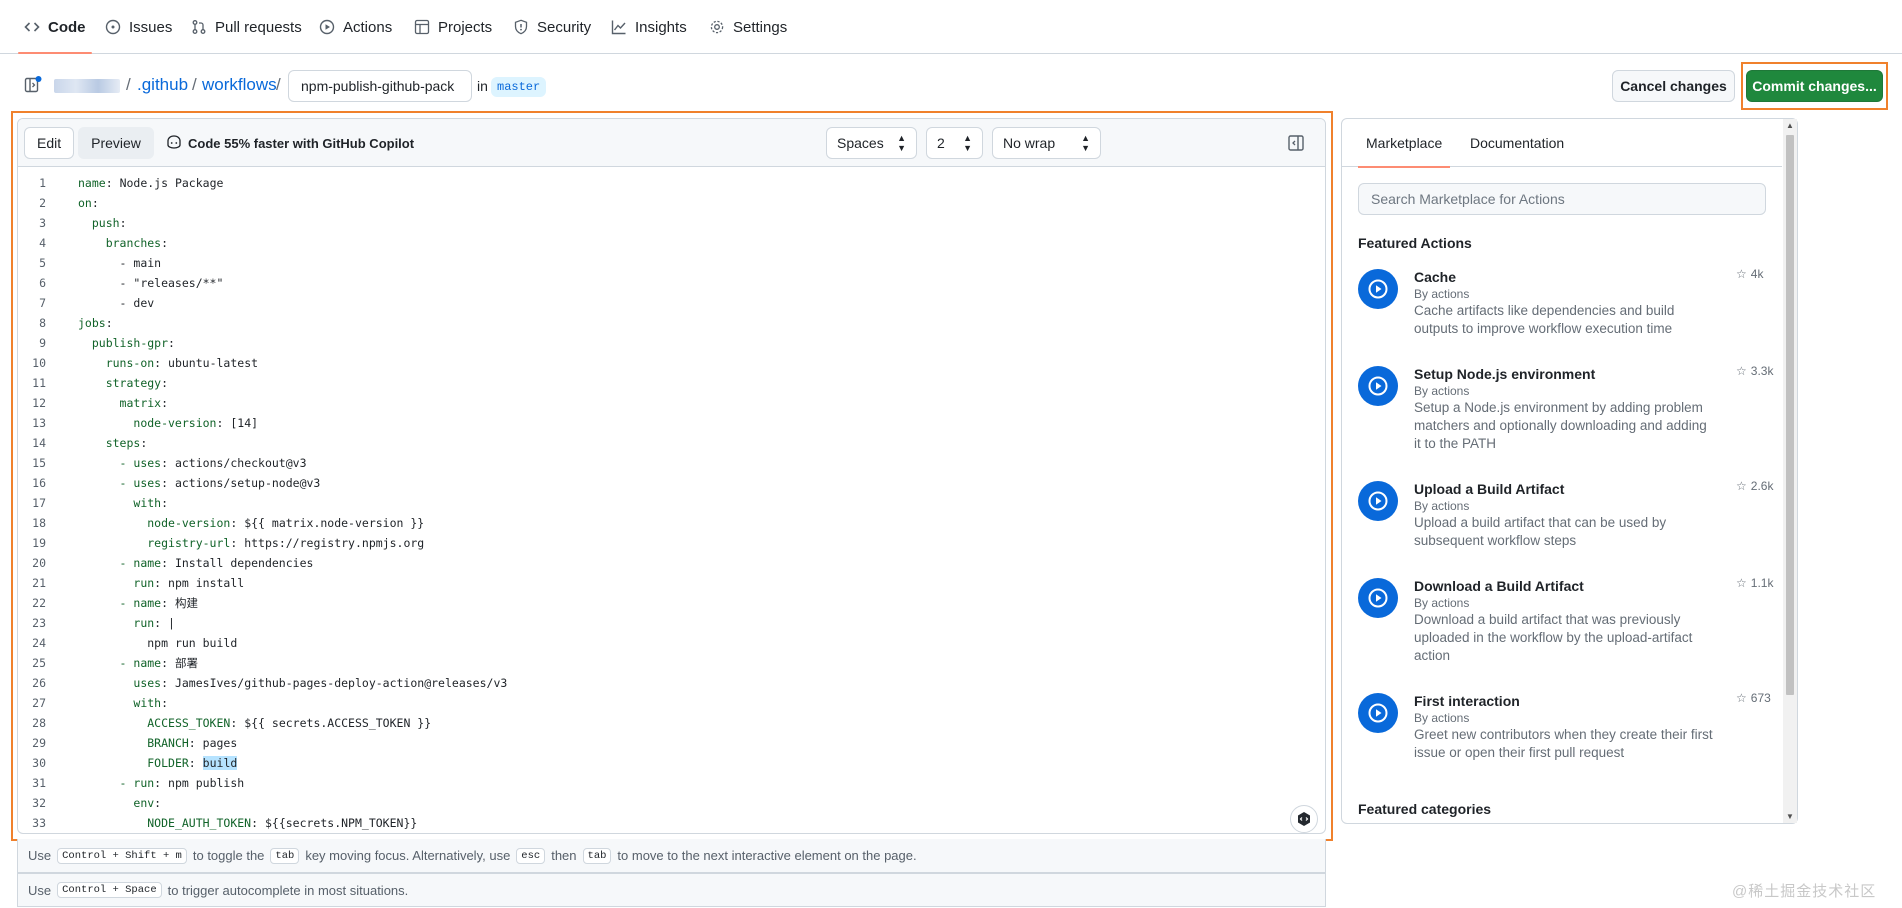  Describe the element at coordinates (123, 503) in the screenshot. I see `line-code: with:` at that location.